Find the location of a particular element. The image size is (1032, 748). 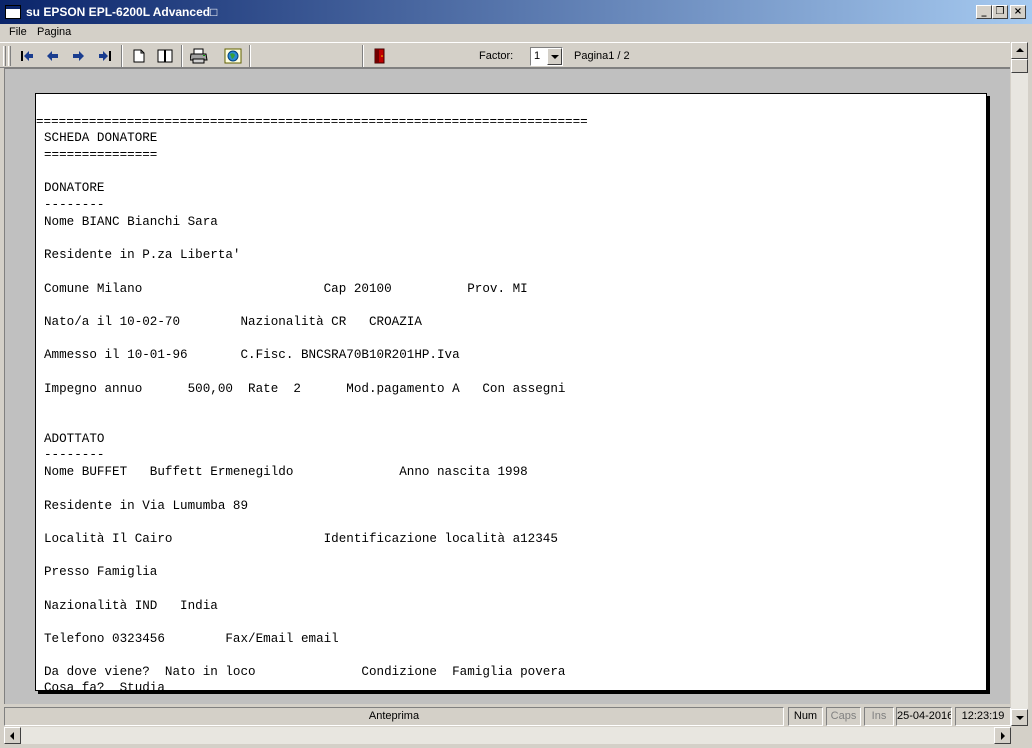

next-page-icon is located at coordinates (78, 56).